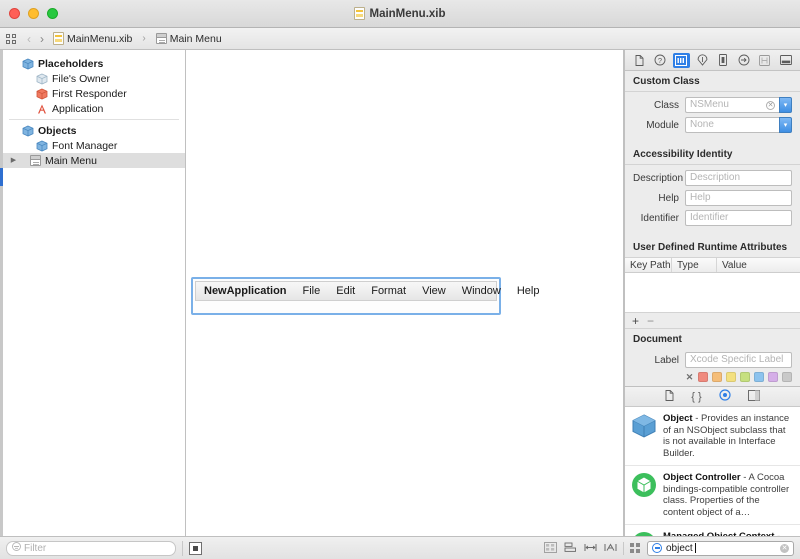  What do you see at coordinates (94, 160) in the screenshot?
I see `outline-item-main-menu: ▶ Main Menu` at bounding box center [94, 160].